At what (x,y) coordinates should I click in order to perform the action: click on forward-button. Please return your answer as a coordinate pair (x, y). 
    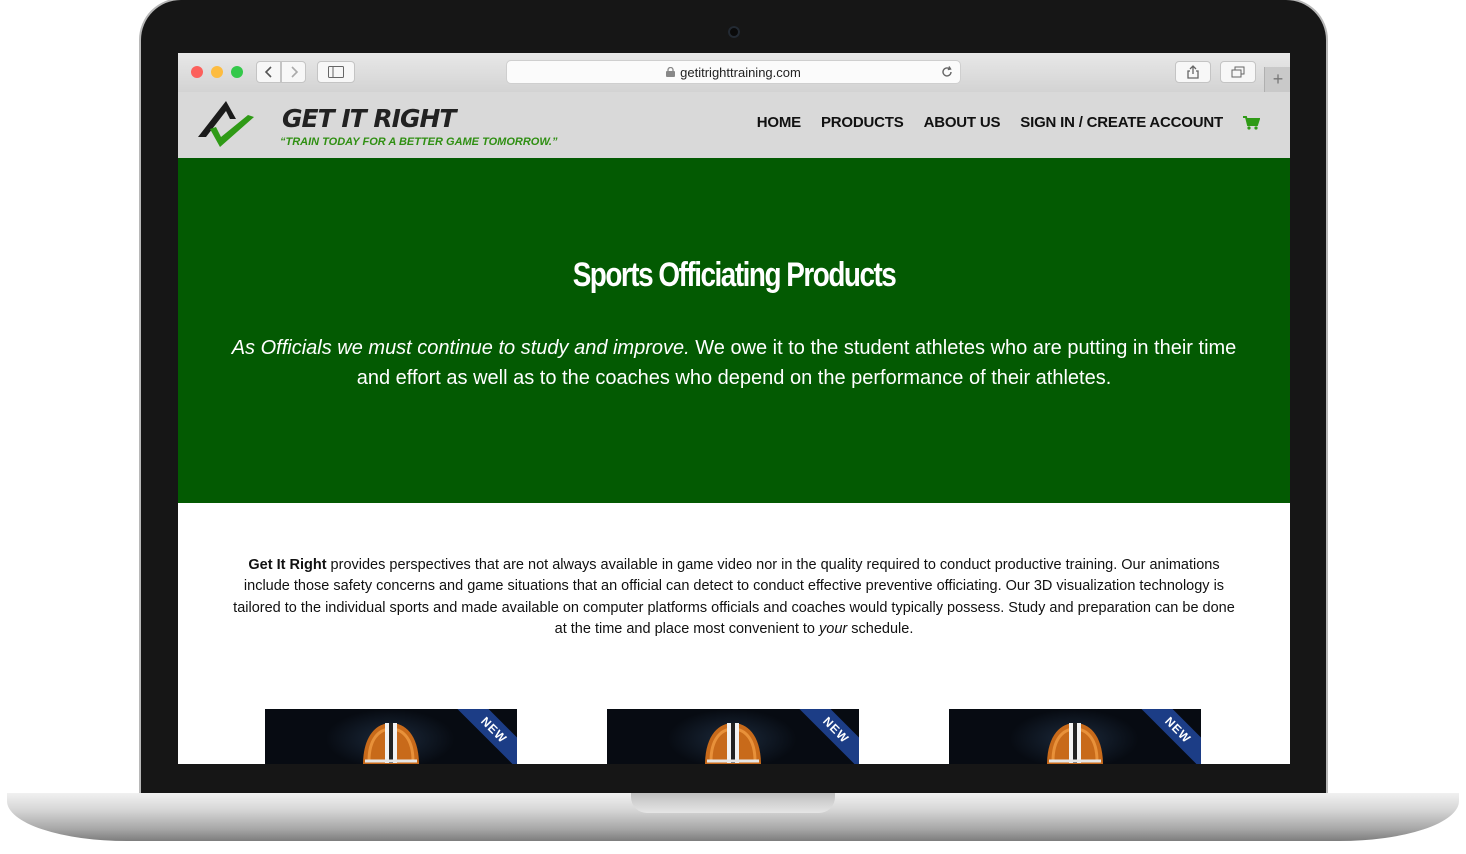
    Looking at the image, I should click on (293, 72).